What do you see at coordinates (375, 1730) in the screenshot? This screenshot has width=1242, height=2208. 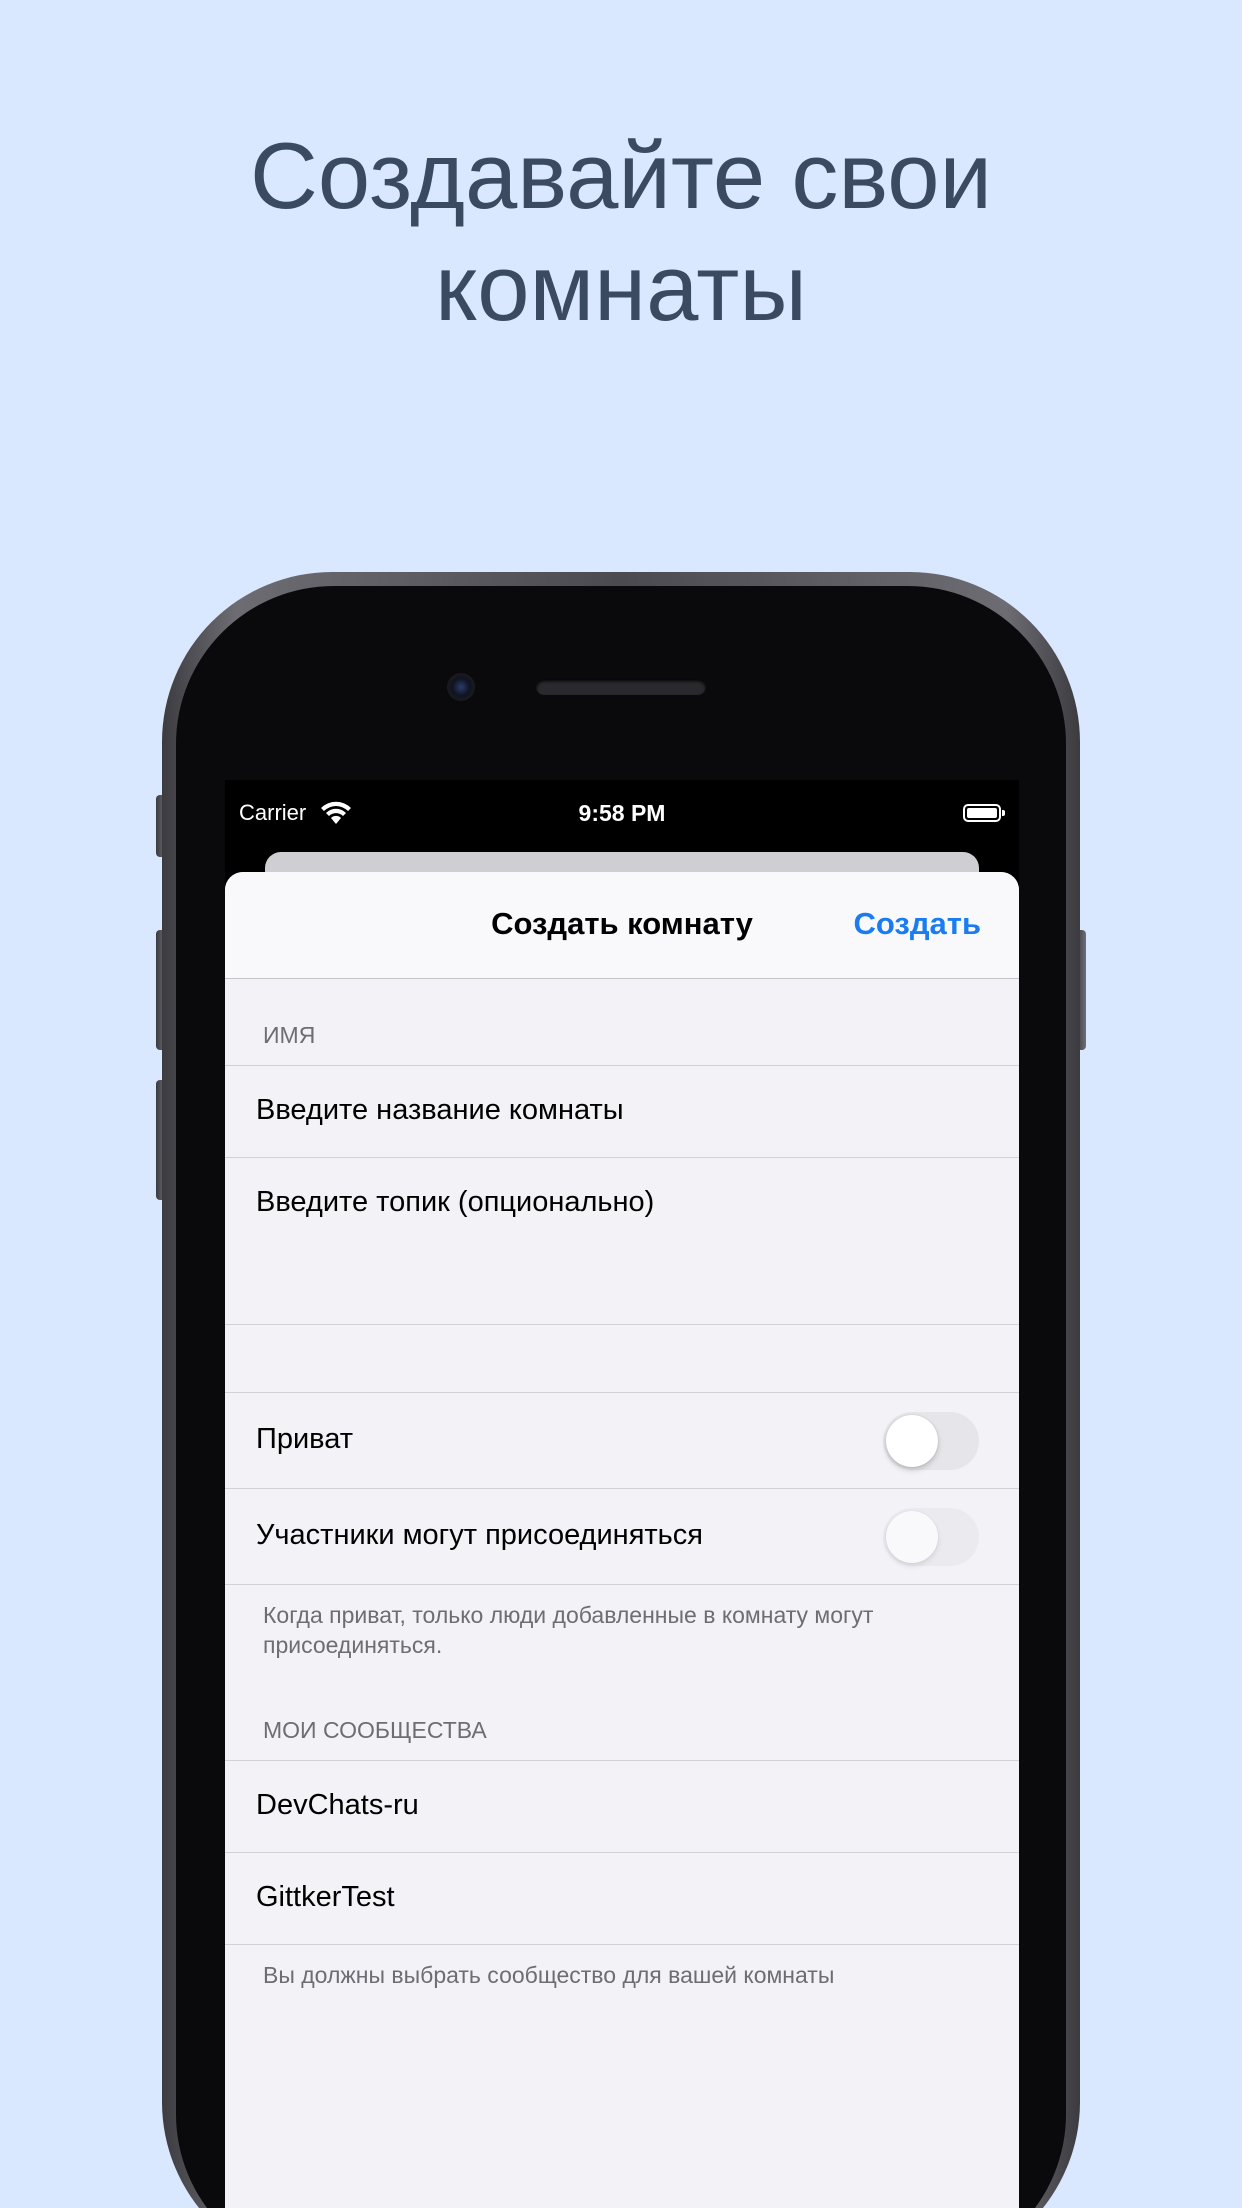 I see `communities-section-header: МОИ СООБЩЕСТВА` at bounding box center [375, 1730].